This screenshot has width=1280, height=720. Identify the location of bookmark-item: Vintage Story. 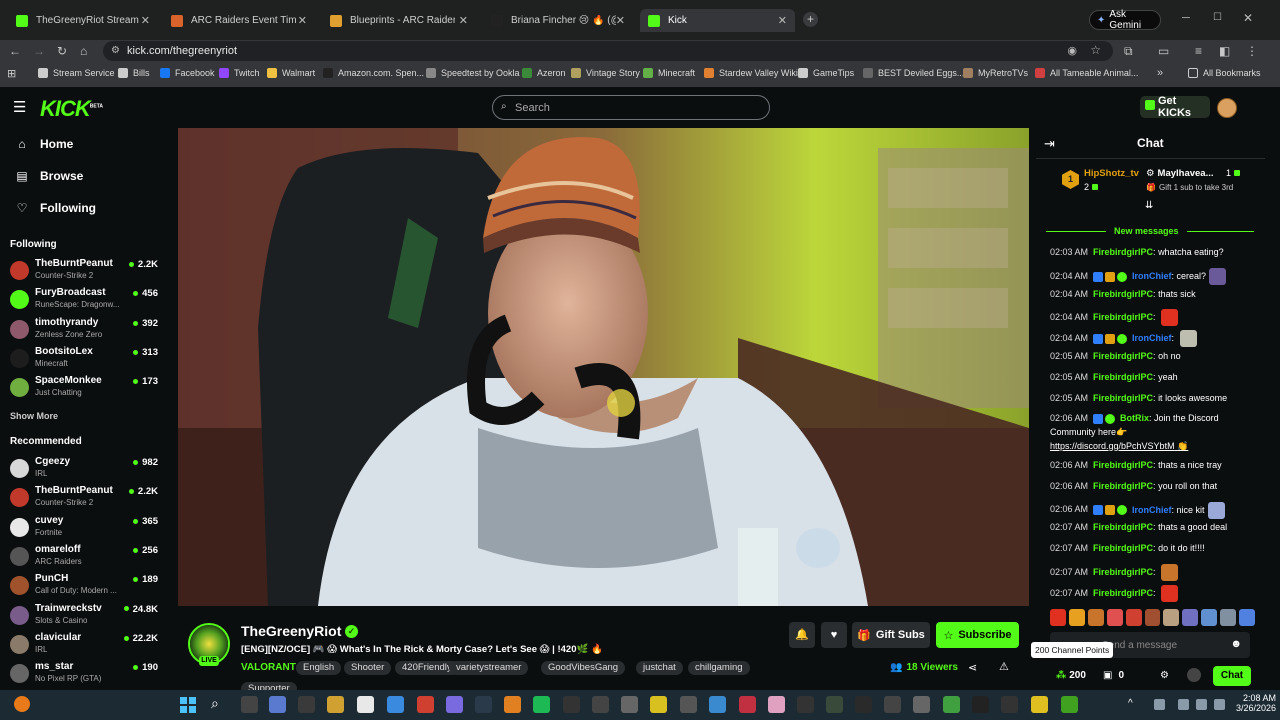
(605, 73).